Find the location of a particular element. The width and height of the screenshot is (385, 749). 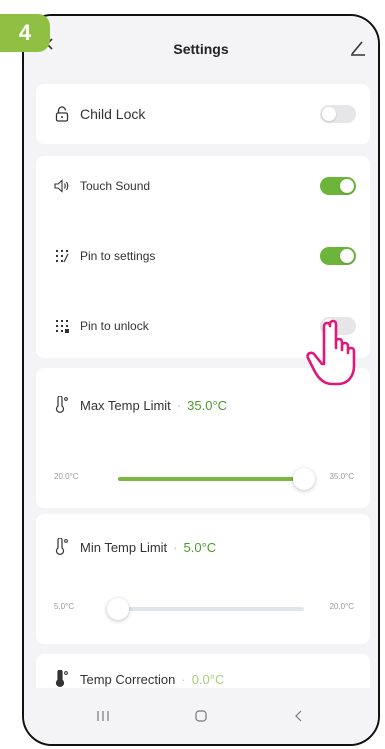

max-temp-value: 35.0°C is located at coordinates (207, 405).